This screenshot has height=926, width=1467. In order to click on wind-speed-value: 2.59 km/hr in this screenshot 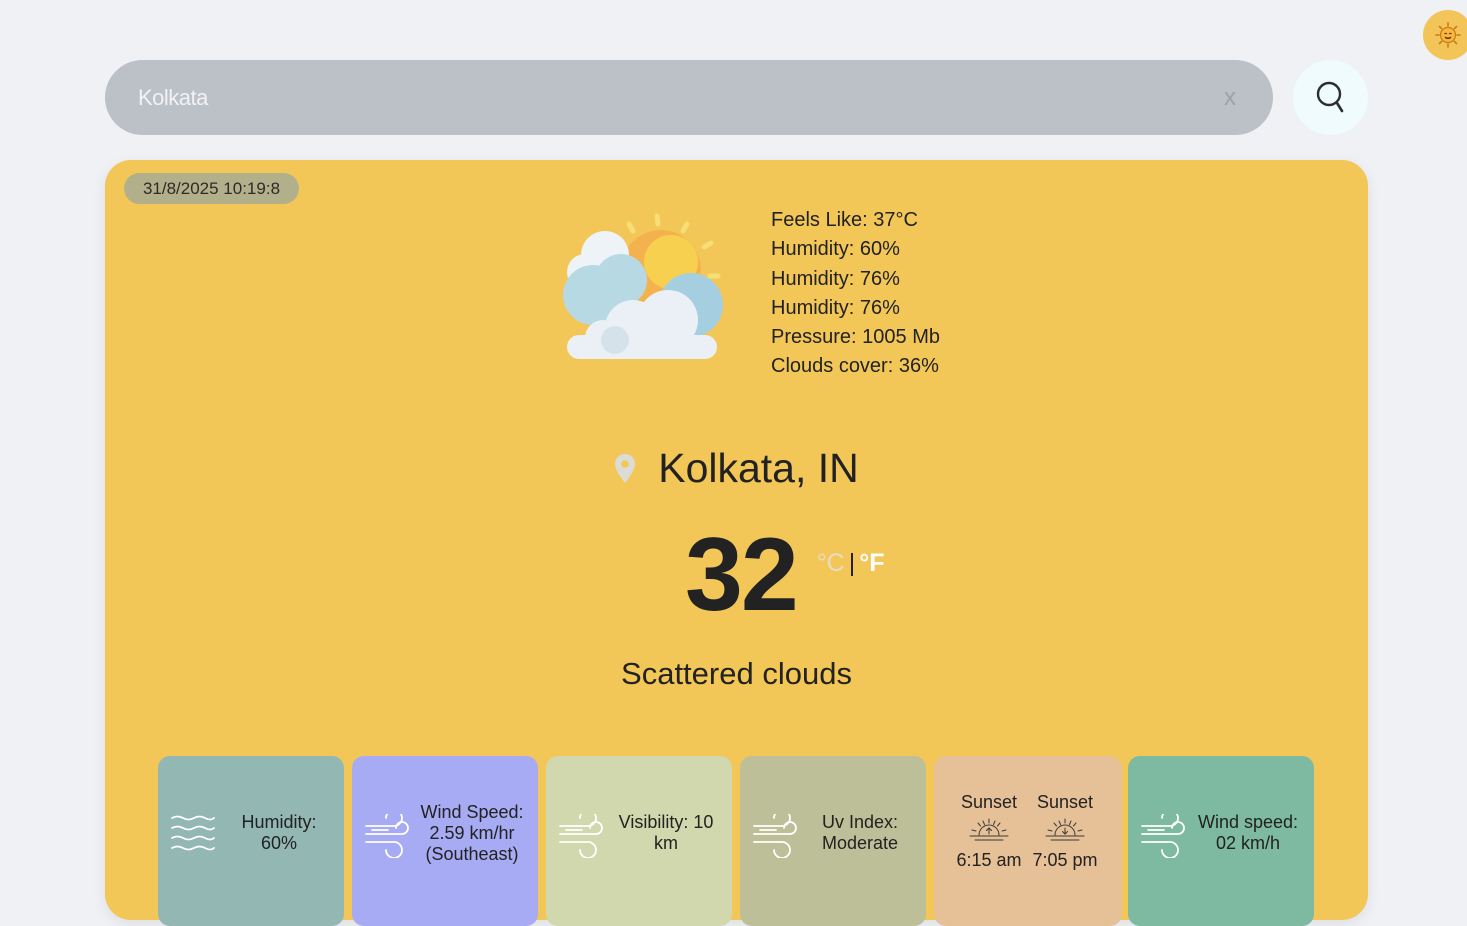, I will do `click(472, 832)`.